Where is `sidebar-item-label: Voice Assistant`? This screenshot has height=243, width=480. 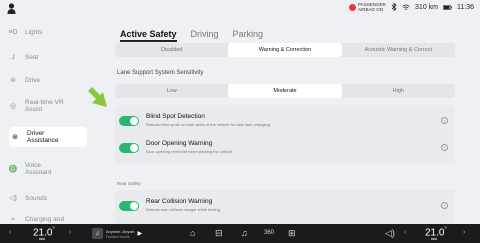 sidebar-item-label: Voice Assistant is located at coordinates (38, 169).